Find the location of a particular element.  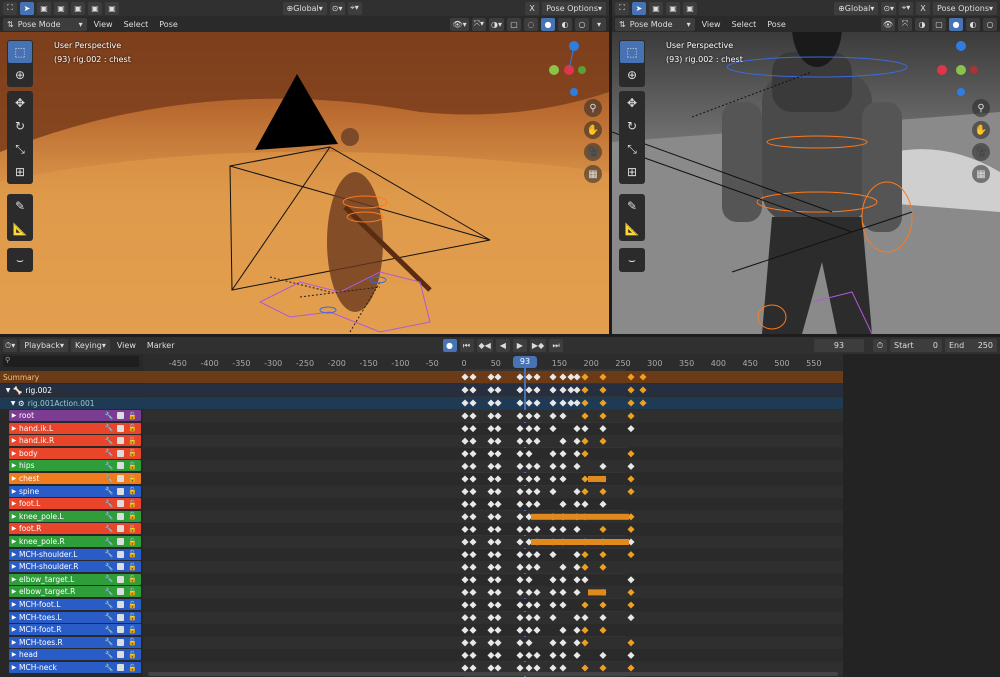

gizmo-icon: ⤧▾ is located at coordinates (478, 24).